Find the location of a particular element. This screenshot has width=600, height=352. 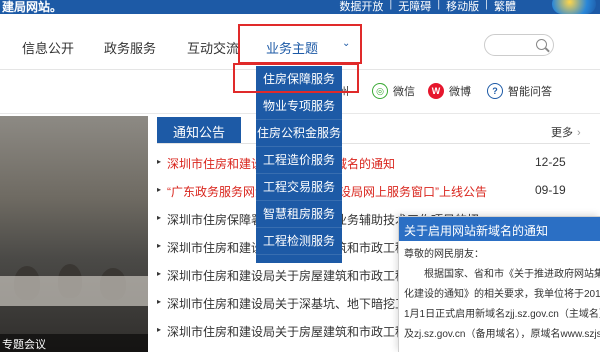

list-item: ▸ “广东政务服务网深圳市住房和建设局网上服务窗口”上线公告 09-19 is located at coordinates (377, 192).